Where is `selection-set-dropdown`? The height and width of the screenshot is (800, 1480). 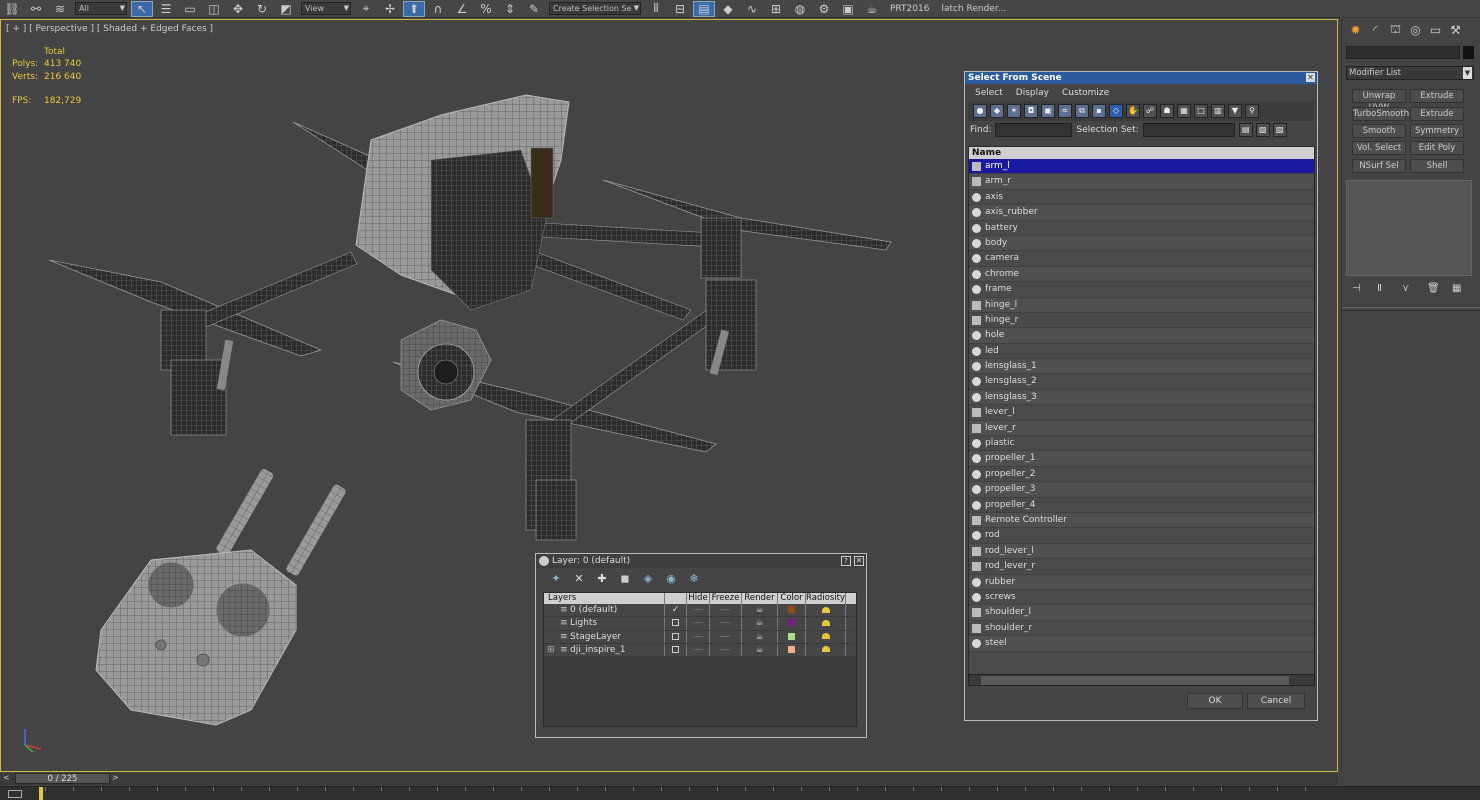 selection-set-dropdown is located at coordinates (1188, 130).